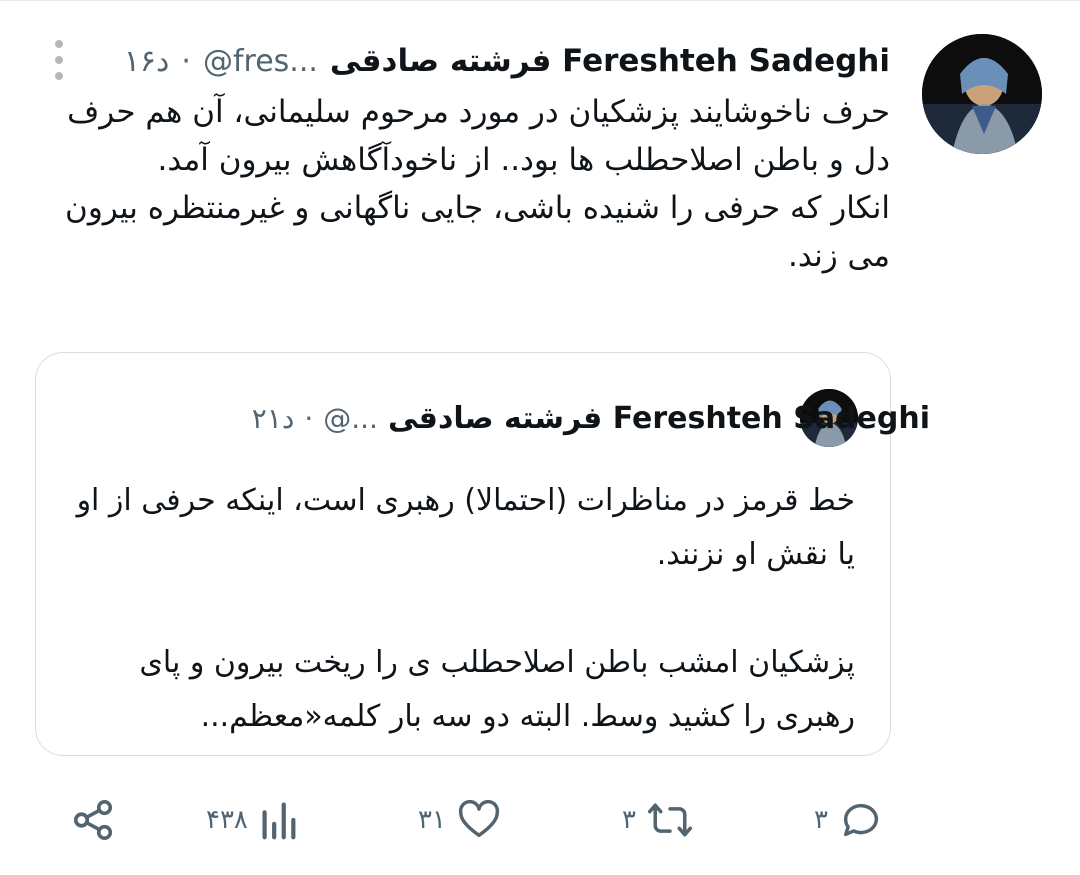 The width and height of the screenshot is (1080, 875). Describe the element at coordinates (252, 820) in the screenshot. I see `views-button: ۴۳۸` at that location.